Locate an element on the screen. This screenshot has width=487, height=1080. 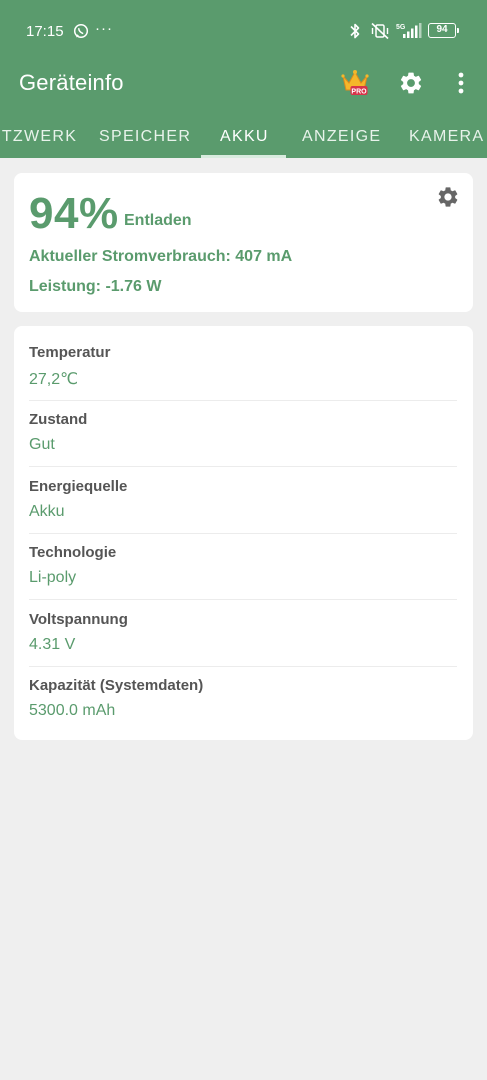
detail-label: Technologie is located at coordinates (73, 552).